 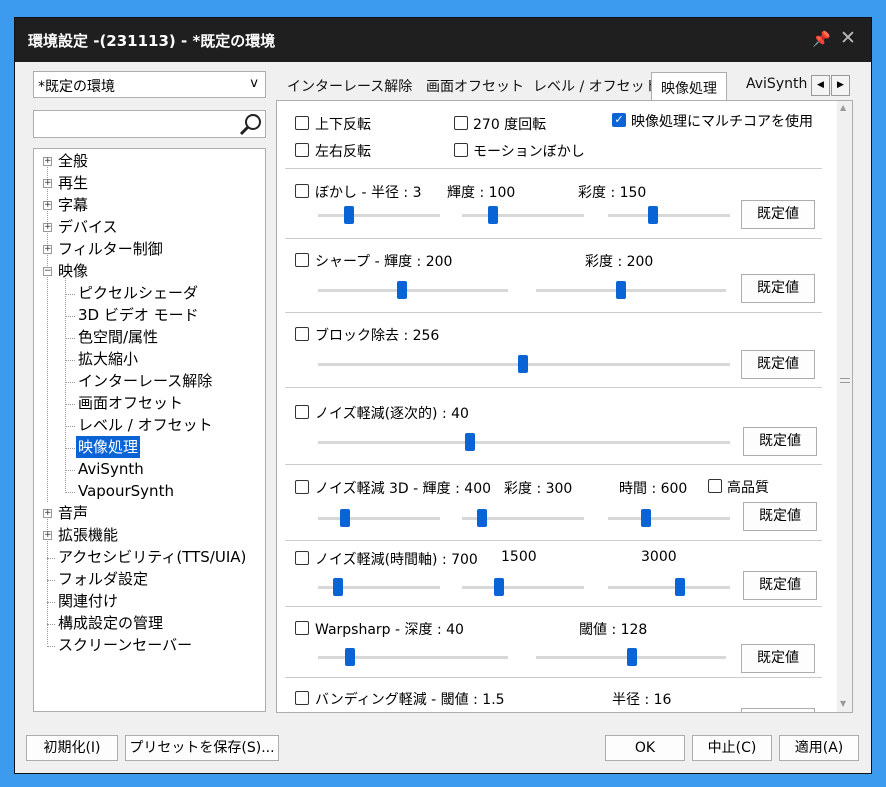 What do you see at coordinates (645, 748) in the screenshot?
I see `ok-button: OK` at bounding box center [645, 748].